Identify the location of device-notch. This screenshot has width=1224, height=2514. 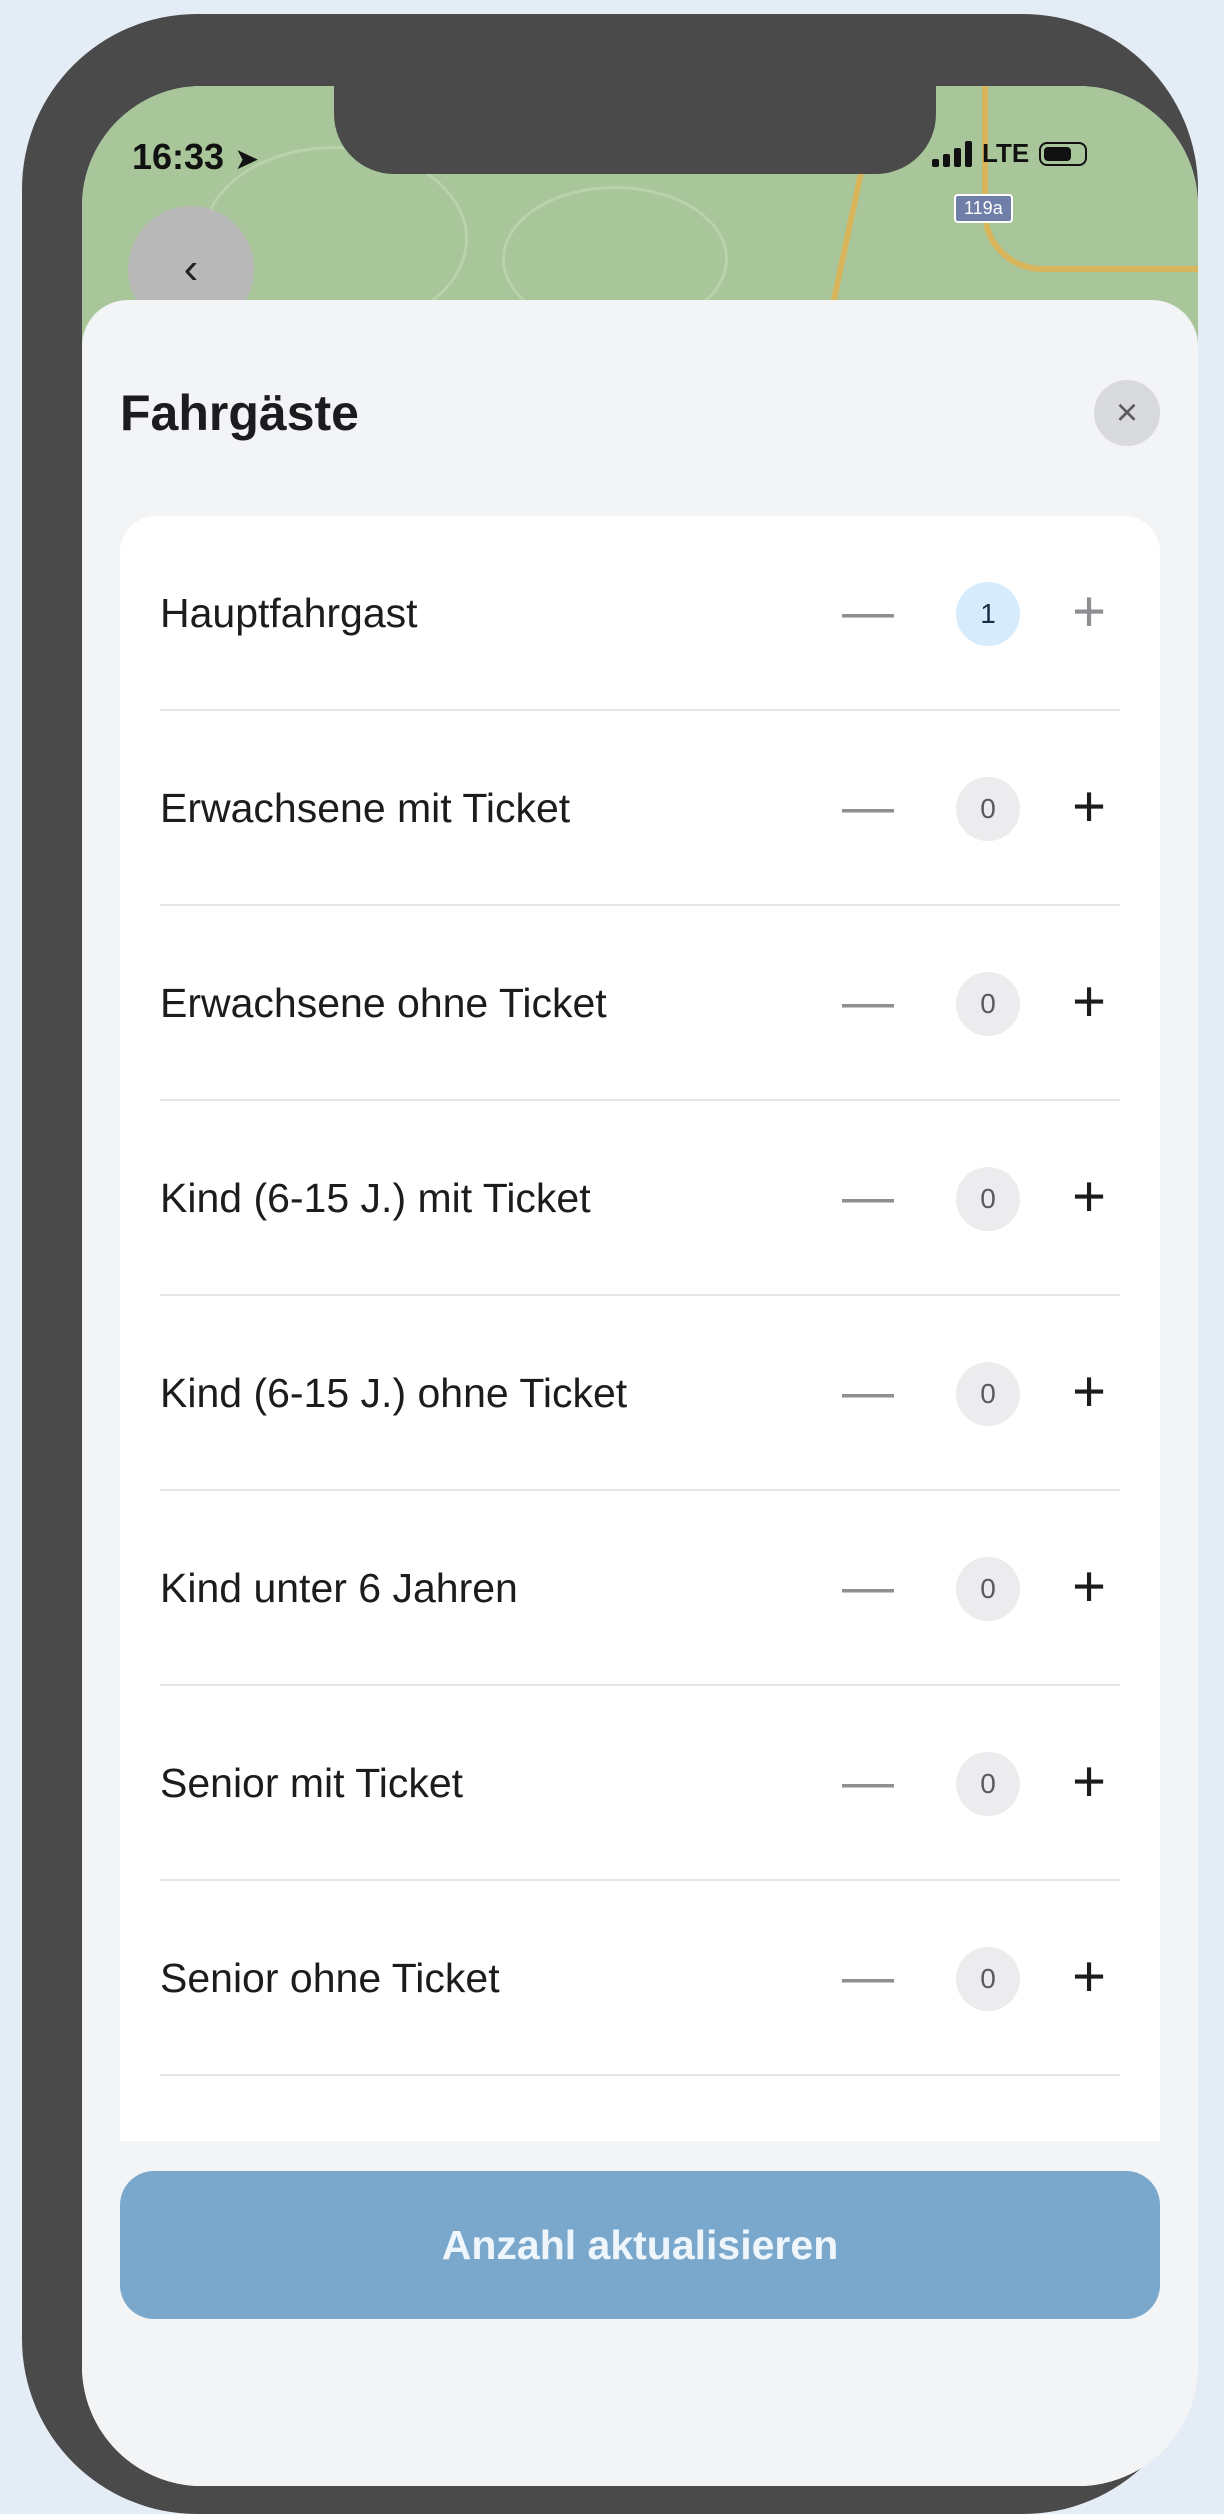
(635, 130).